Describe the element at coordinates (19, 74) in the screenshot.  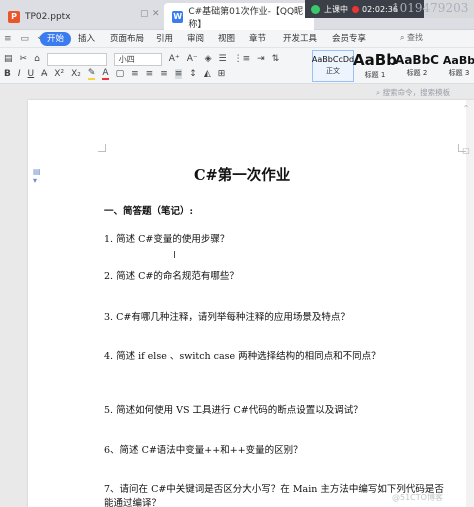
I see `italic-icon: I` at that location.